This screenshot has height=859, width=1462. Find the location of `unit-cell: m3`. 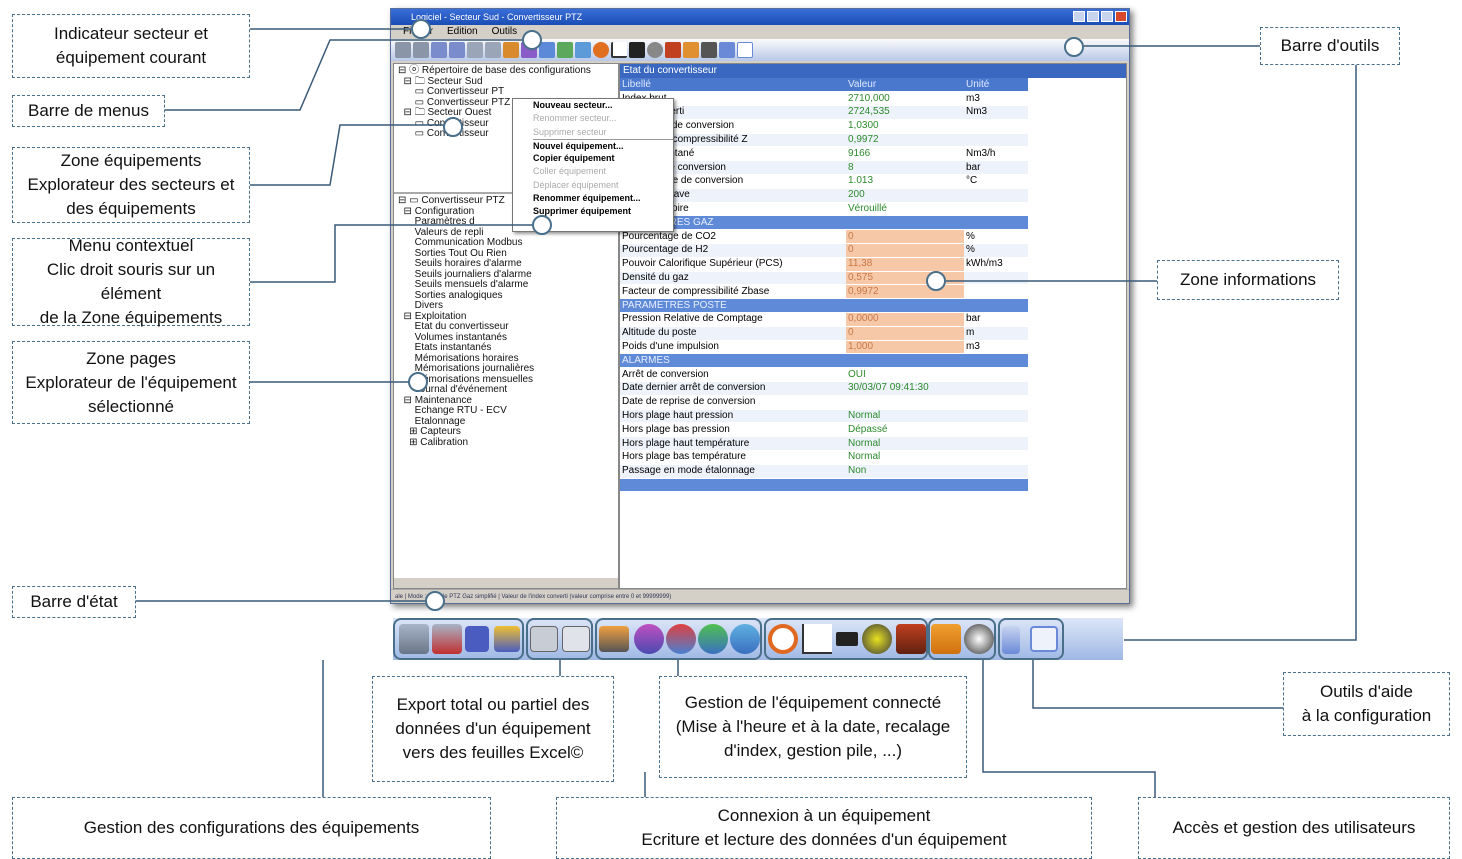

unit-cell: m3 is located at coordinates (996, 99).